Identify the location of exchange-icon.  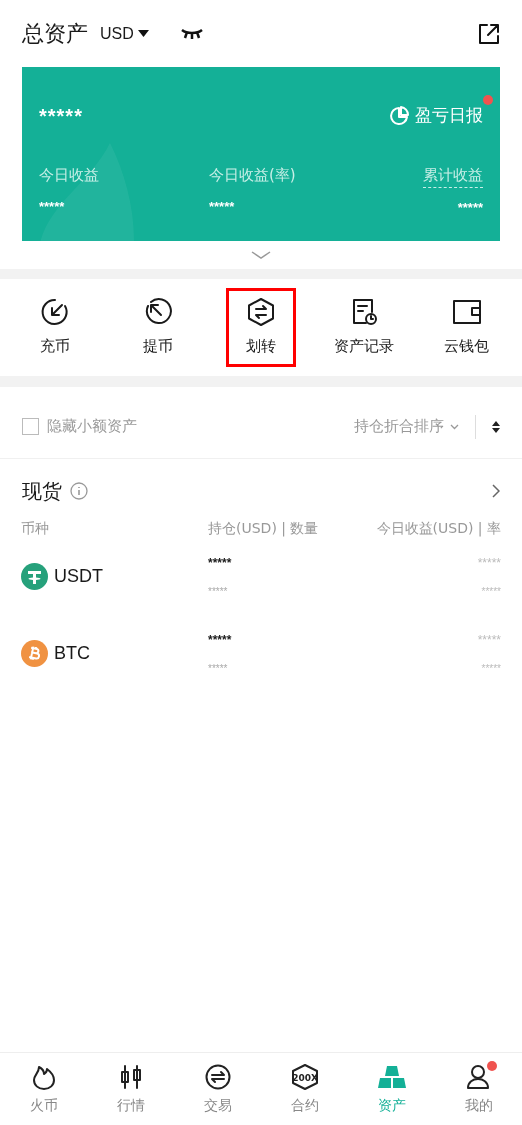
(217, 1076).